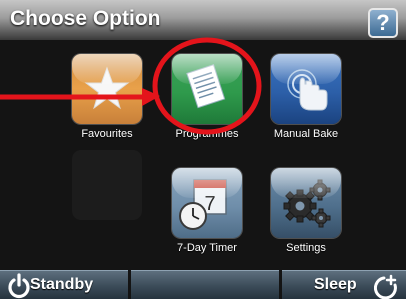 This screenshot has height=299, width=406. What do you see at coordinates (207, 86) in the screenshot?
I see `highlight-circle` at bounding box center [207, 86].